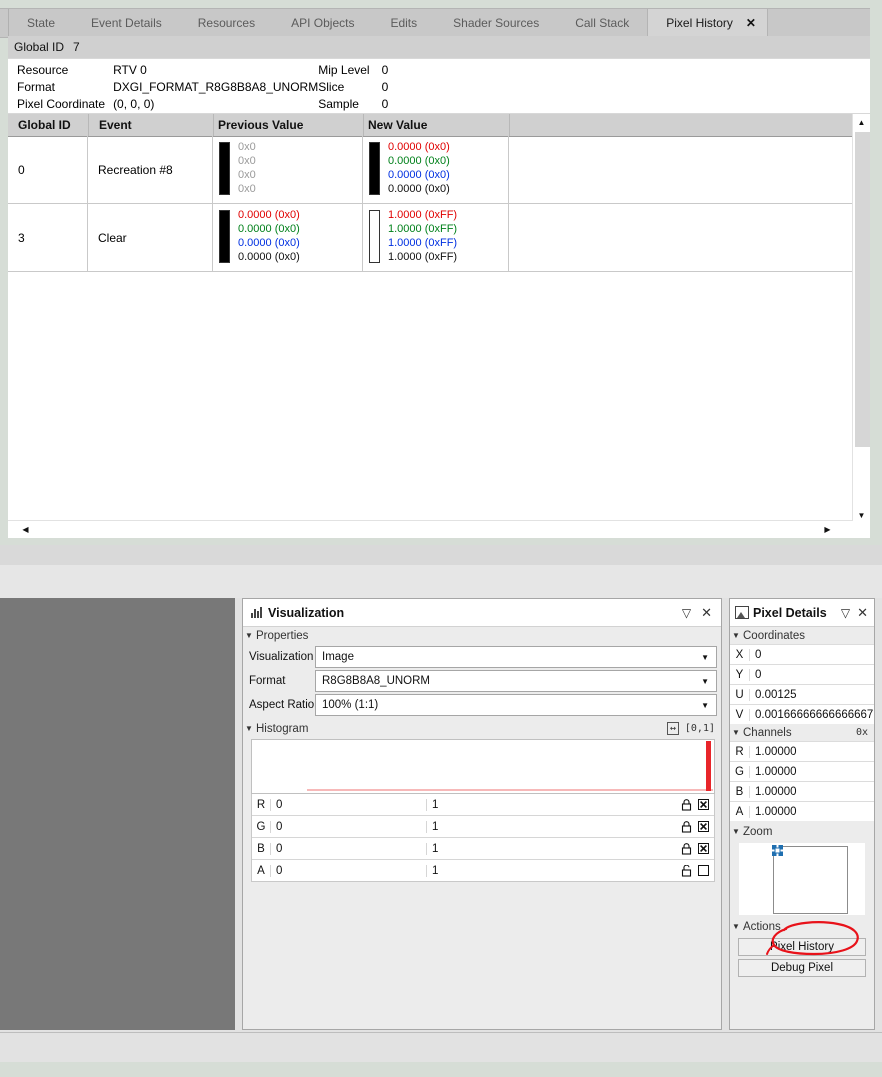 This screenshot has height=1077, width=882. What do you see at coordinates (516, 705) in the screenshot?
I see `property-dropdown: 100% (1:1) ▼` at bounding box center [516, 705].